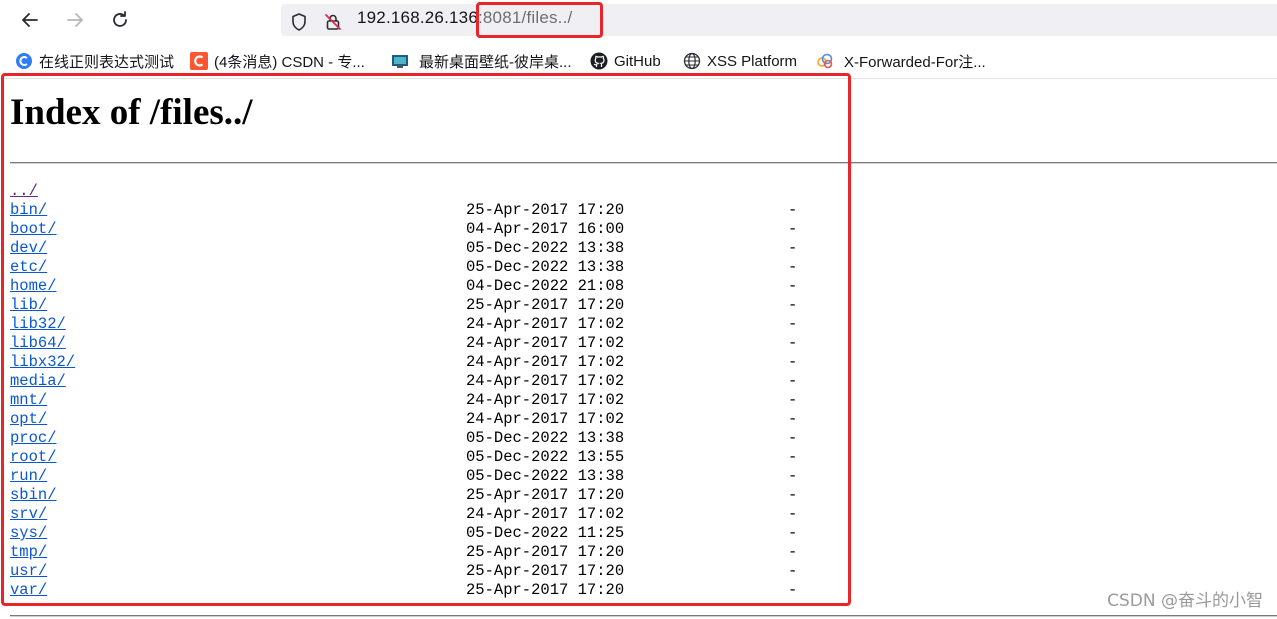  What do you see at coordinates (599, 61) in the screenshot?
I see `github-icon` at bounding box center [599, 61].